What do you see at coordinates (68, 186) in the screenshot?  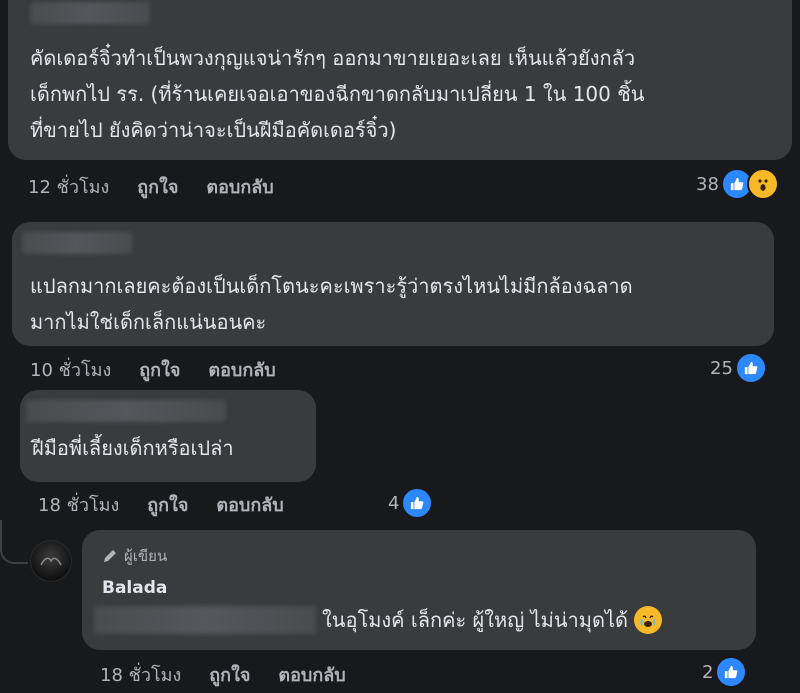 I see `comment-time: 12 ชั่วโมง` at bounding box center [68, 186].